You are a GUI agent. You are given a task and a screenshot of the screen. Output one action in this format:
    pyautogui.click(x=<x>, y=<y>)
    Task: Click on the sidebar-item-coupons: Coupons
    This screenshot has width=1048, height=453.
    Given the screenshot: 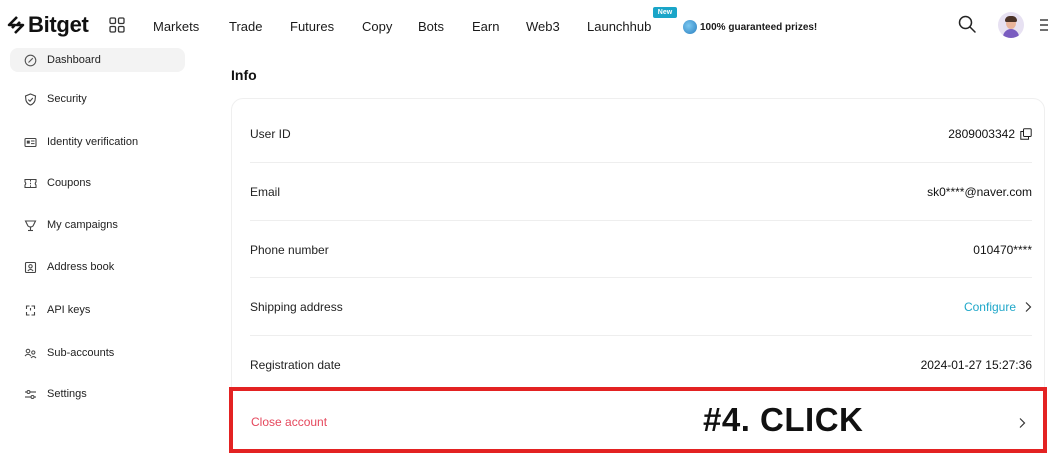 What is the action you would take?
    pyautogui.click(x=97, y=183)
    